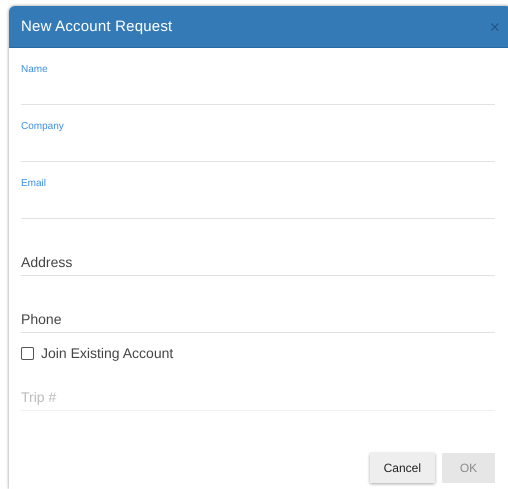 The height and width of the screenshot is (489, 508). I want to click on dialog-title: New Account Request, so click(96, 26).